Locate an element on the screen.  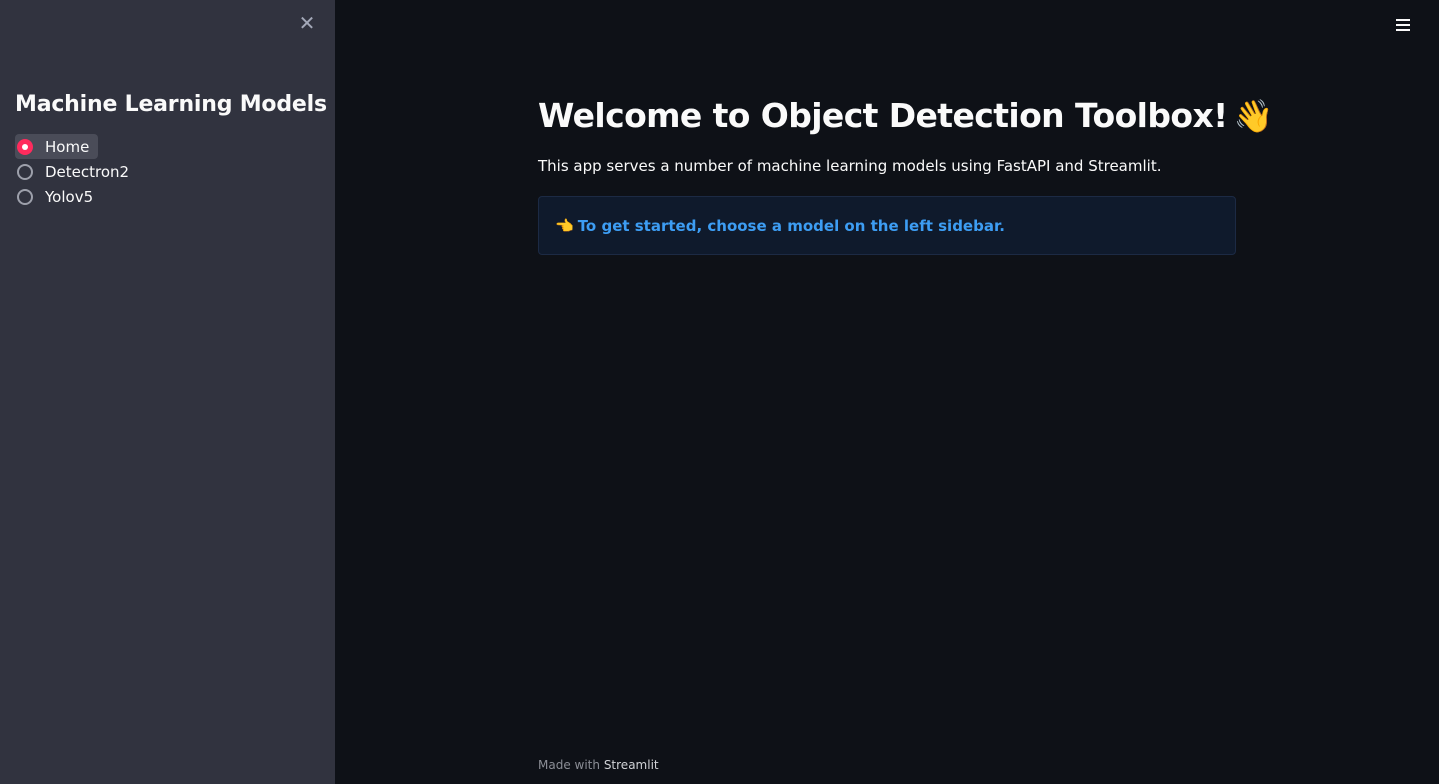
hamburger-menu-icon is located at coordinates (1403, 25).